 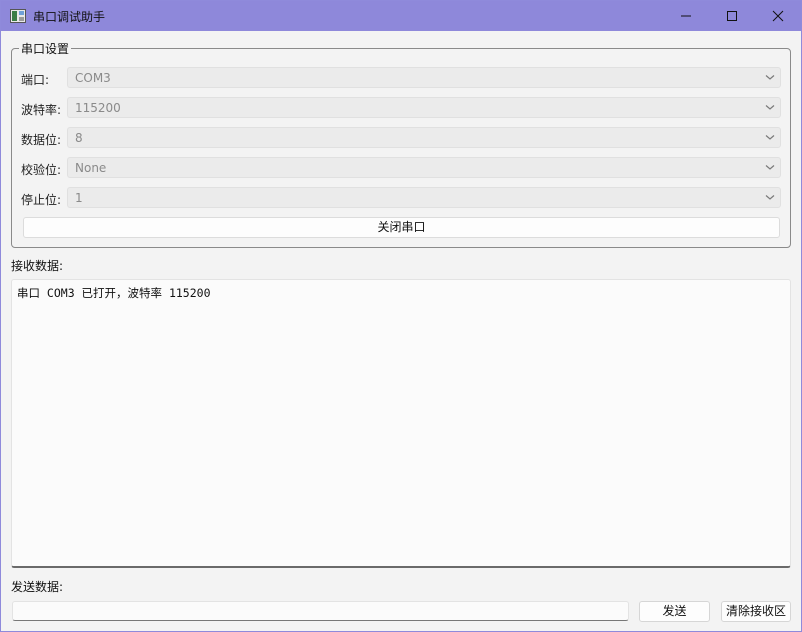 I want to click on app-icon, so click(x=18, y=16).